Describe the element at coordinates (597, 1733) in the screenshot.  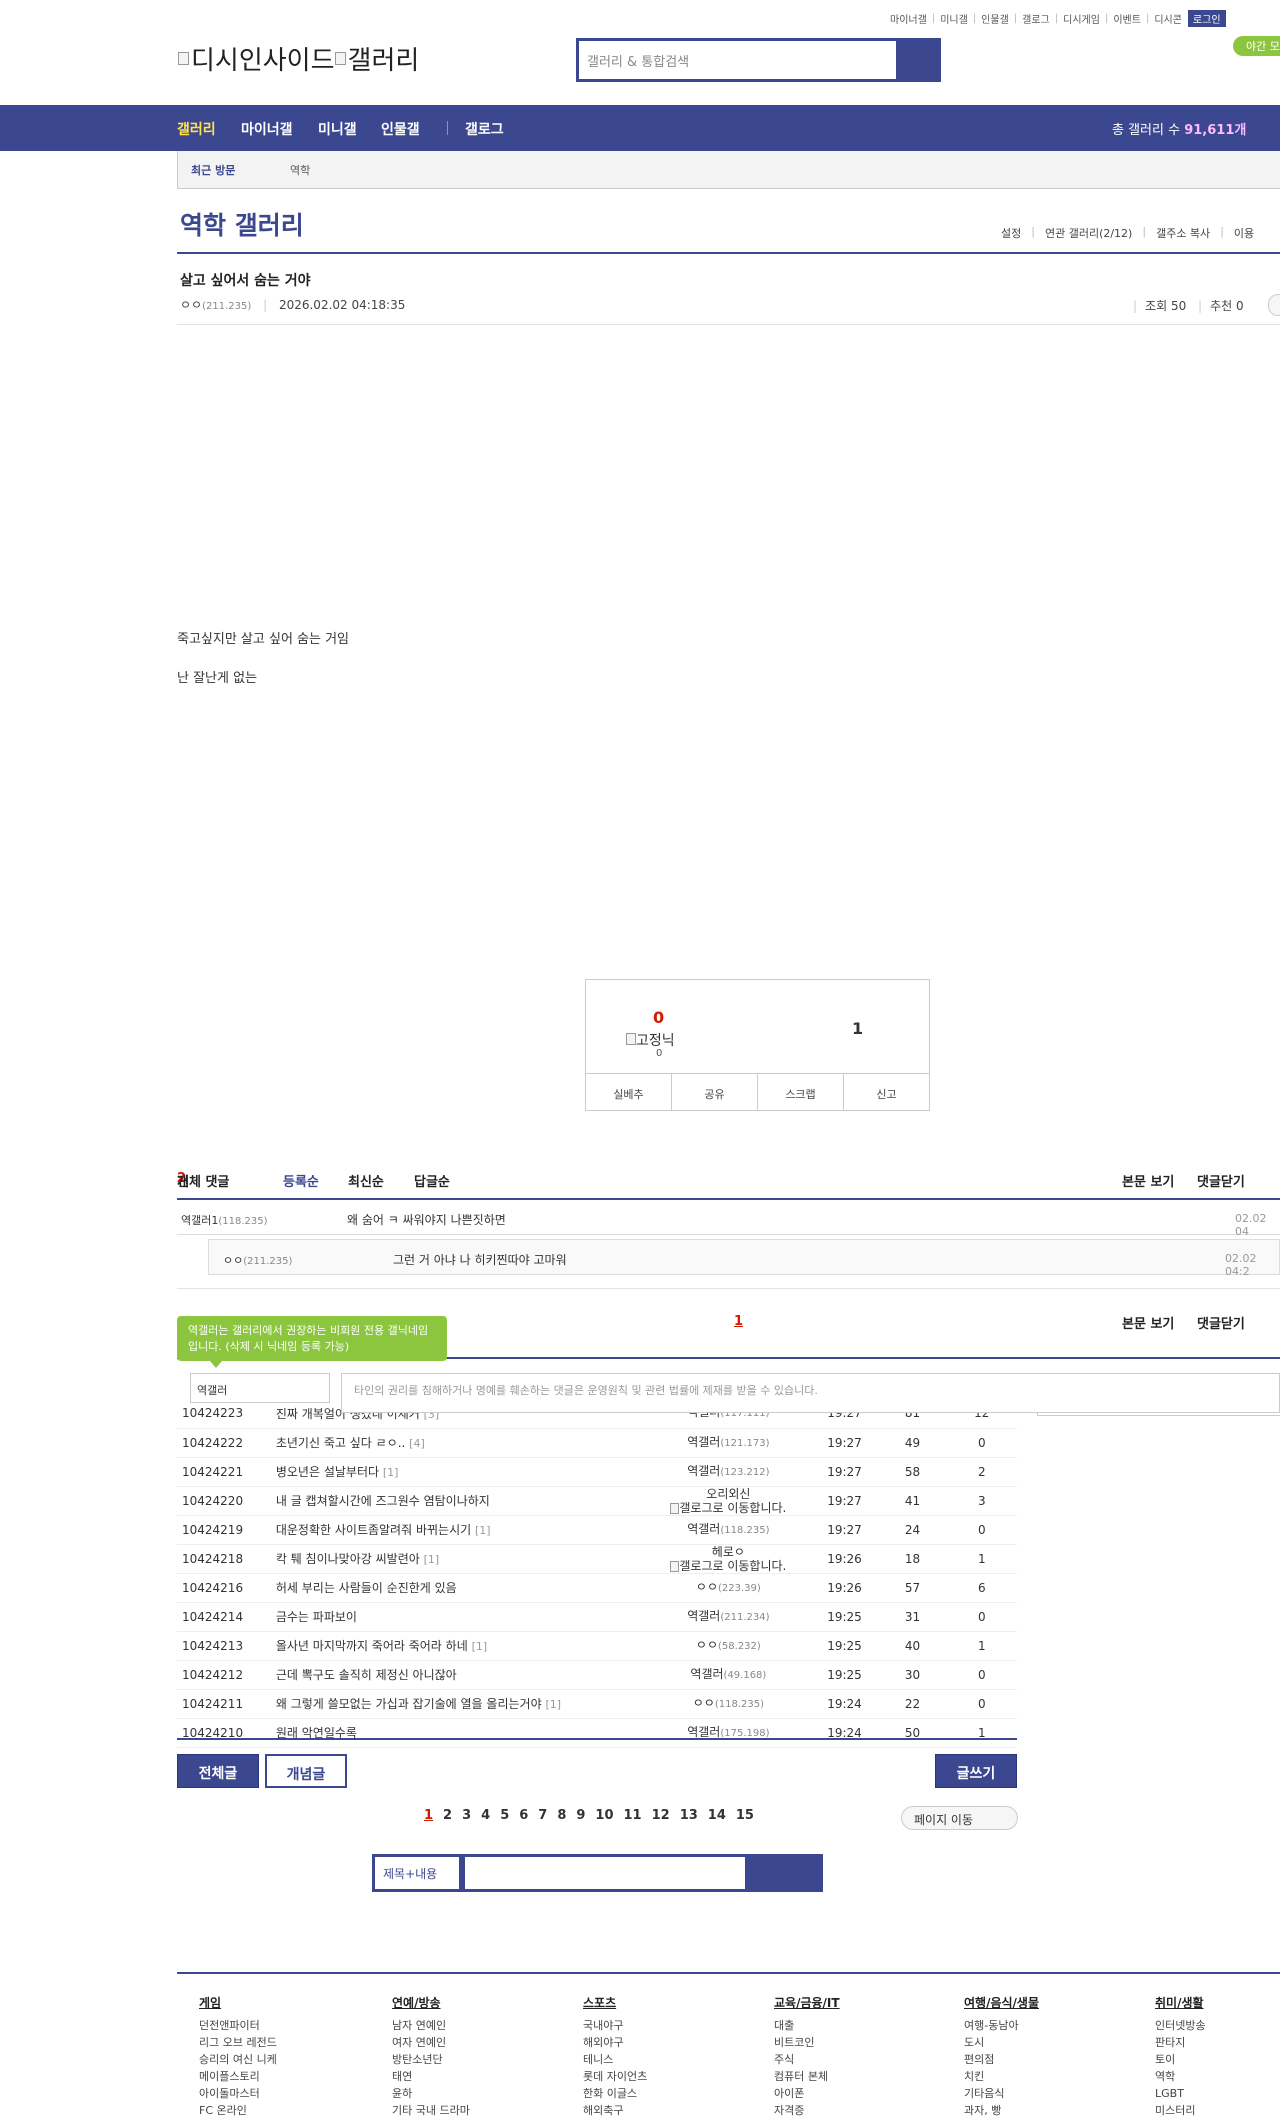
I see `article-row: 10424210 원래 악연일수록 역갤러(175.198) 19:24 50 1` at that location.